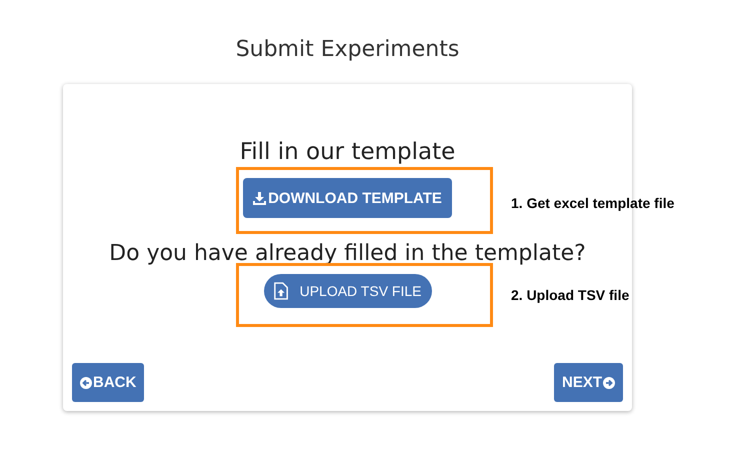  Describe the element at coordinates (347, 50) in the screenshot. I see `page-title: Submit Experiments` at that location.